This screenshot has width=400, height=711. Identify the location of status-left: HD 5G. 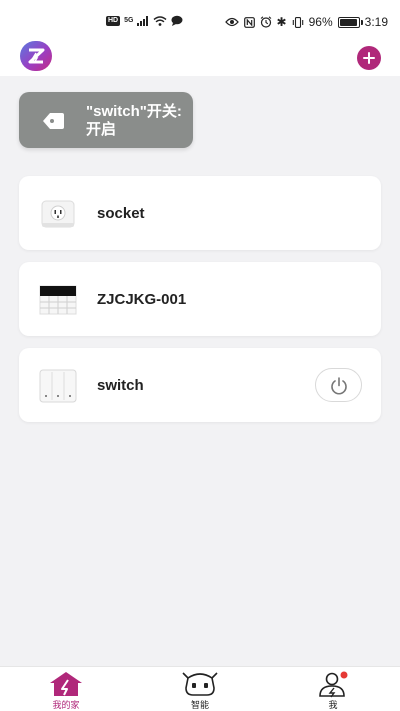
(144, 20).